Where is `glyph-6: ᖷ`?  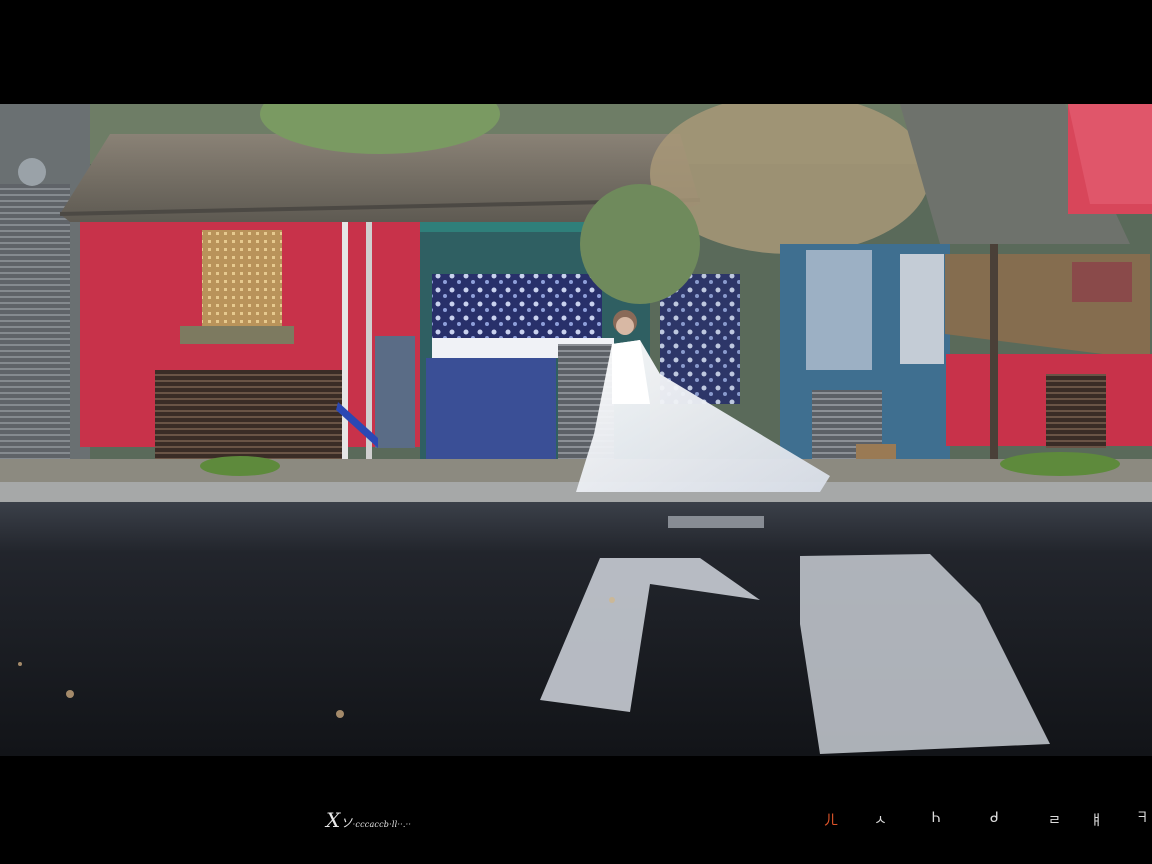
glyph-6: ᖷ is located at coordinates (1142, 818).